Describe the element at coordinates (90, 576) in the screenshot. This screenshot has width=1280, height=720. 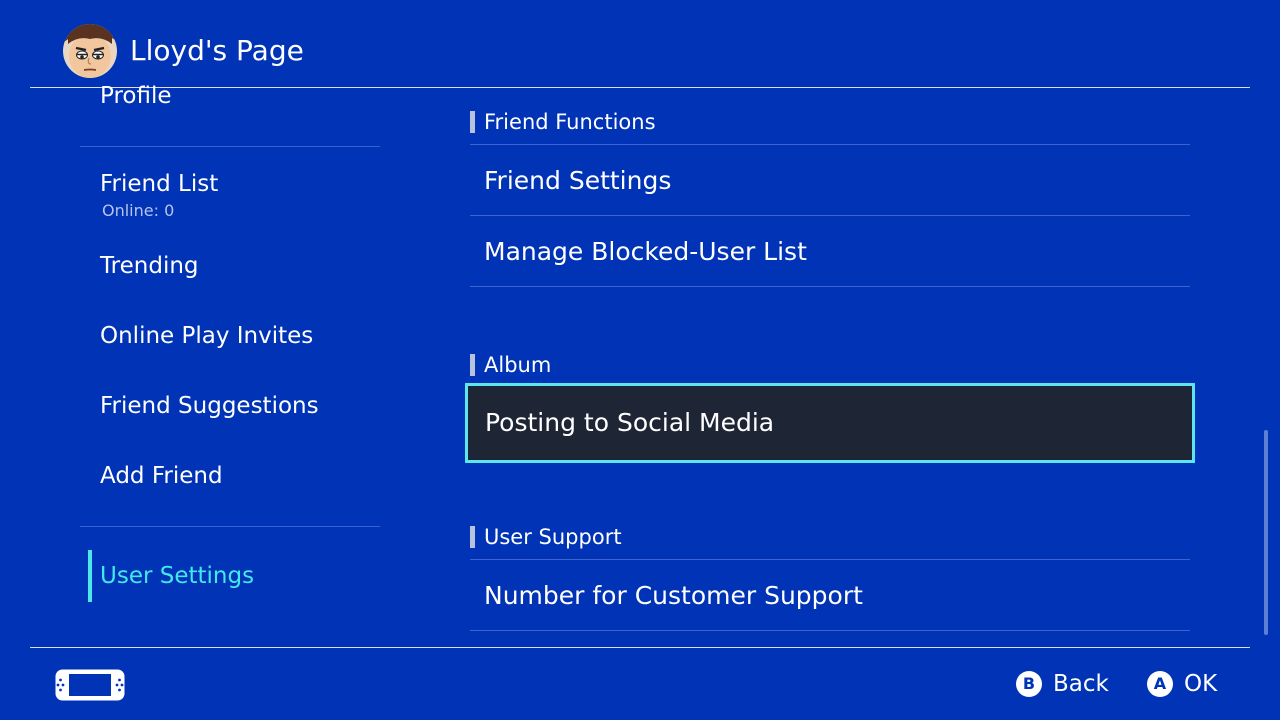
I see `active-indicator` at that location.